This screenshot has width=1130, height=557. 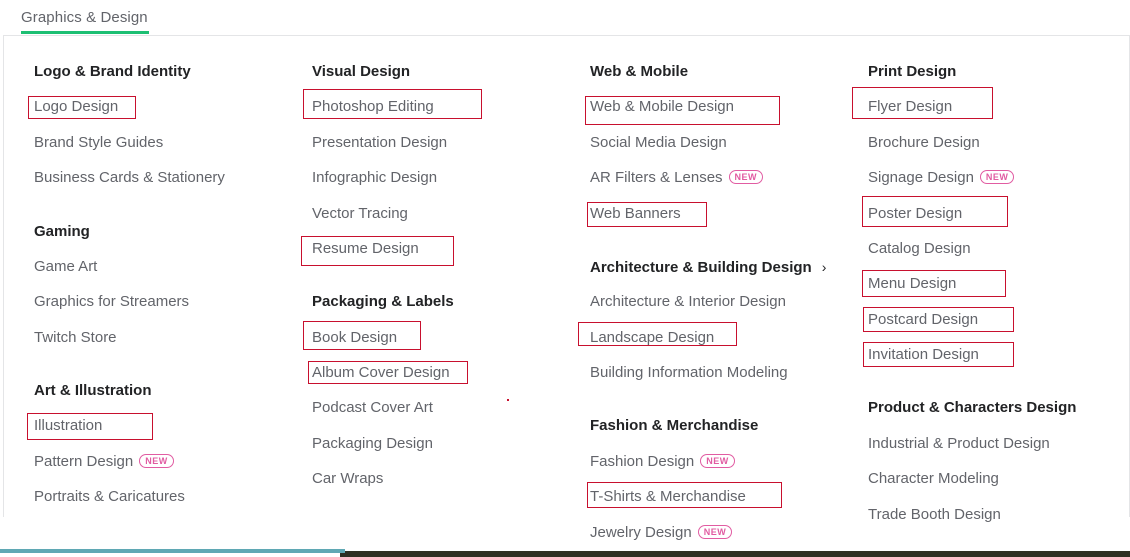 What do you see at coordinates (68, 426) in the screenshot?
I see `menu-item-illustration: Illustration` at bounding box center [68, 426].